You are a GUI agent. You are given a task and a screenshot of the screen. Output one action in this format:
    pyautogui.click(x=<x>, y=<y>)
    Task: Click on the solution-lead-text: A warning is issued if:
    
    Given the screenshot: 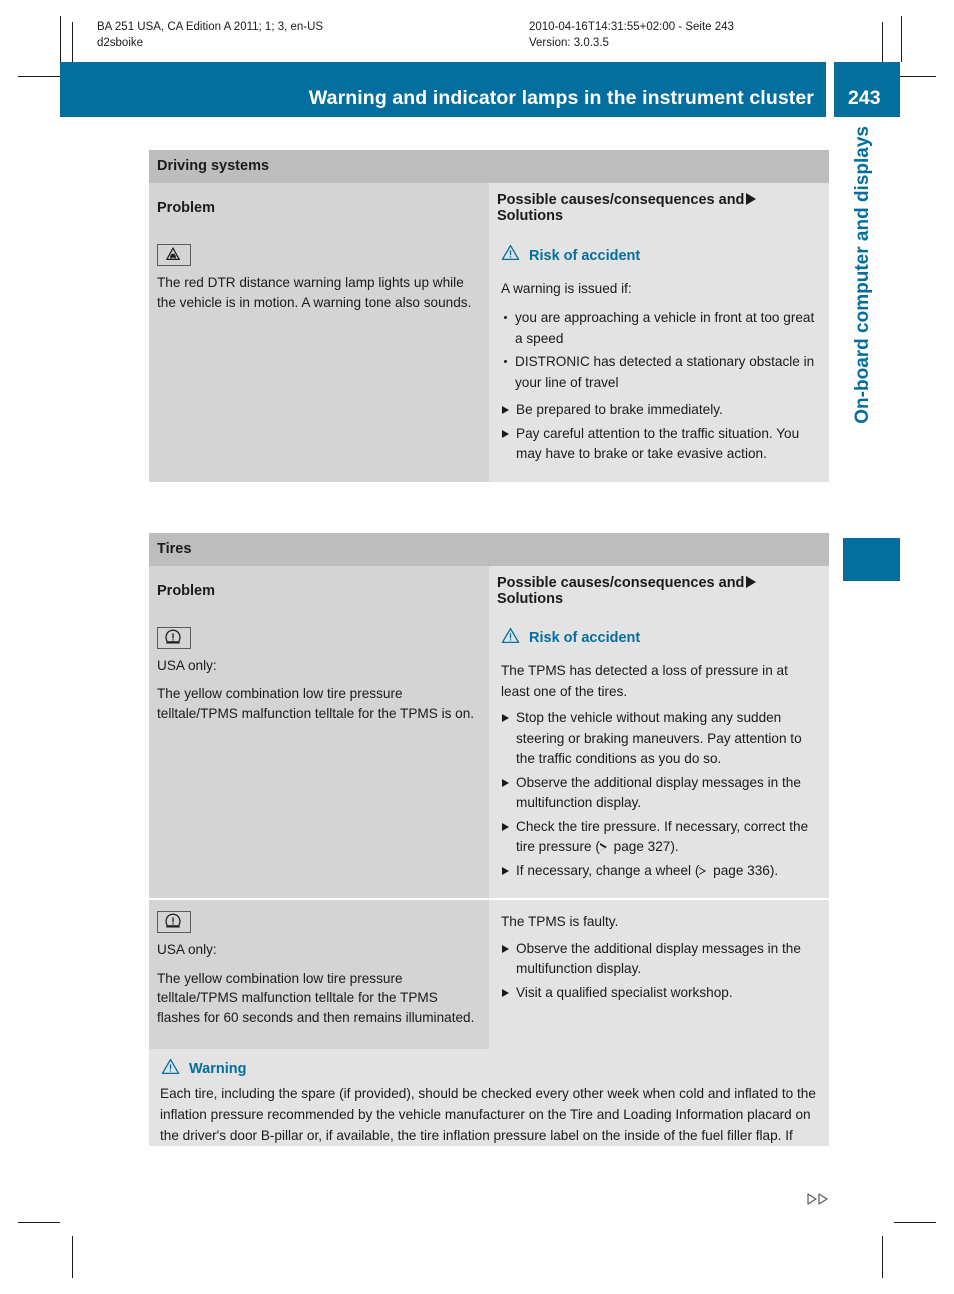 What is the action you would take?
    pyautogui.click(x=566, y=288)
    